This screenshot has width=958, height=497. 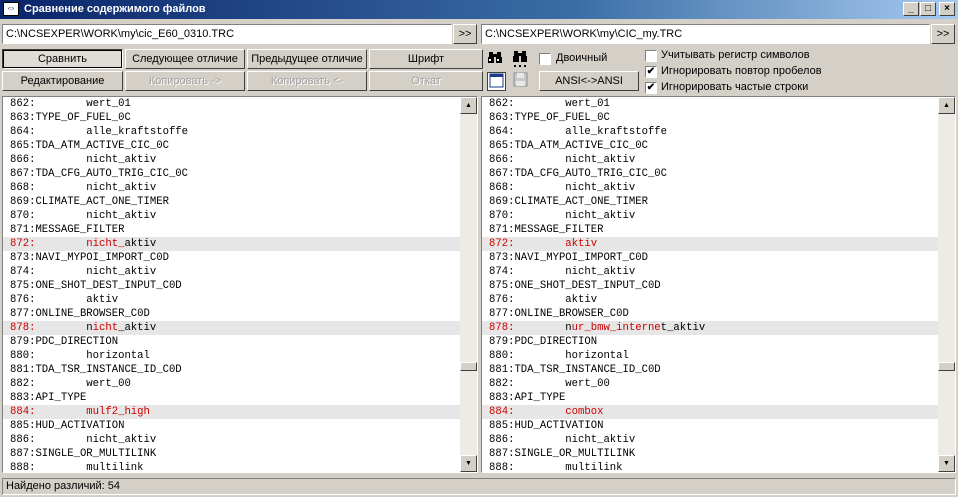 What do you see at coordinates (710, 300) in the screenshot?
I see `code-line: 876: aktiv` at bounding box center [710, 300].